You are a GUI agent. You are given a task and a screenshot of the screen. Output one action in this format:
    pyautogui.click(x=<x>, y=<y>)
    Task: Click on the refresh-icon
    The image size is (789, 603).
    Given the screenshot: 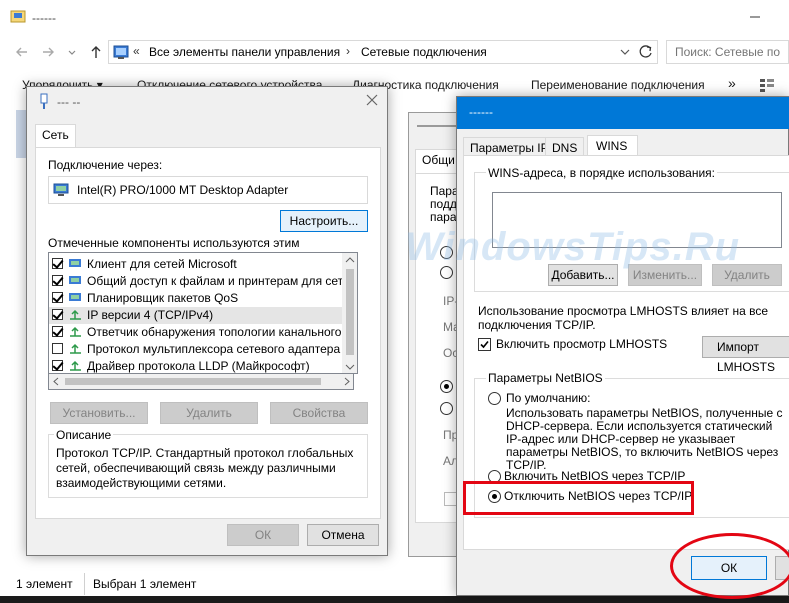 What is the action you would take?
    pyautogui.click(x=646, y=52)
    